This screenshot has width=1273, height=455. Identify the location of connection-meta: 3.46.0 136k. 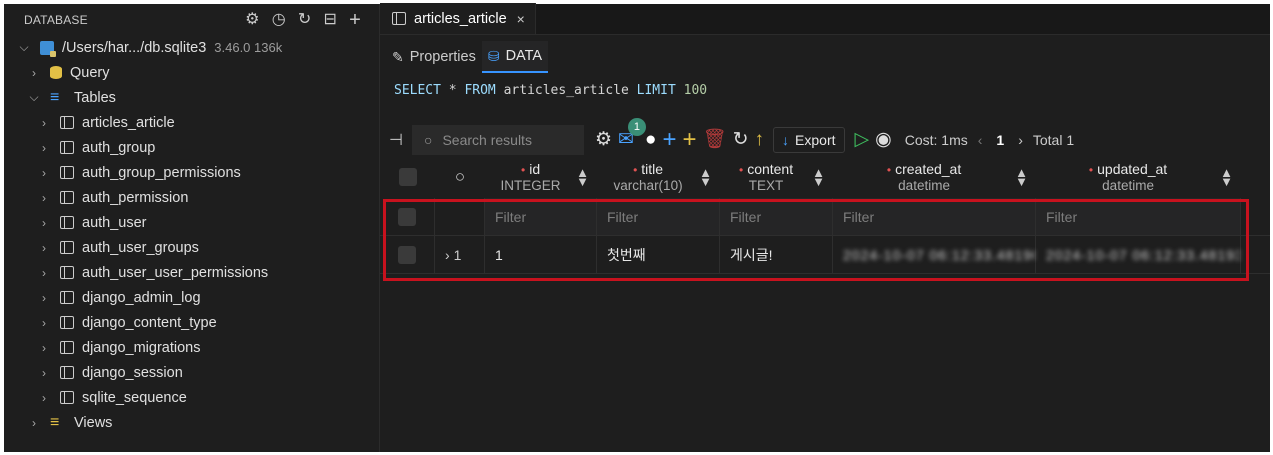
(248, 47).